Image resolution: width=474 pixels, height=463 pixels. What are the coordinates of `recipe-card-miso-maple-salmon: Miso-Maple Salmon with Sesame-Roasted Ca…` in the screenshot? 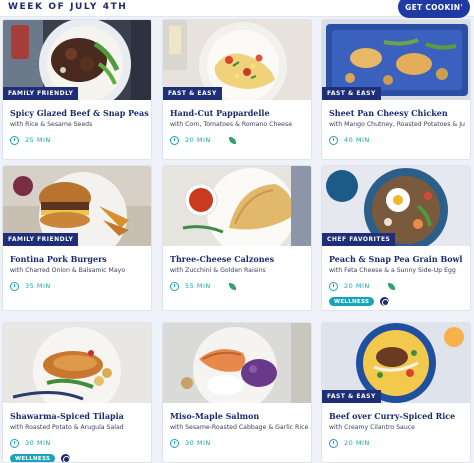 It's located at (237, 392).